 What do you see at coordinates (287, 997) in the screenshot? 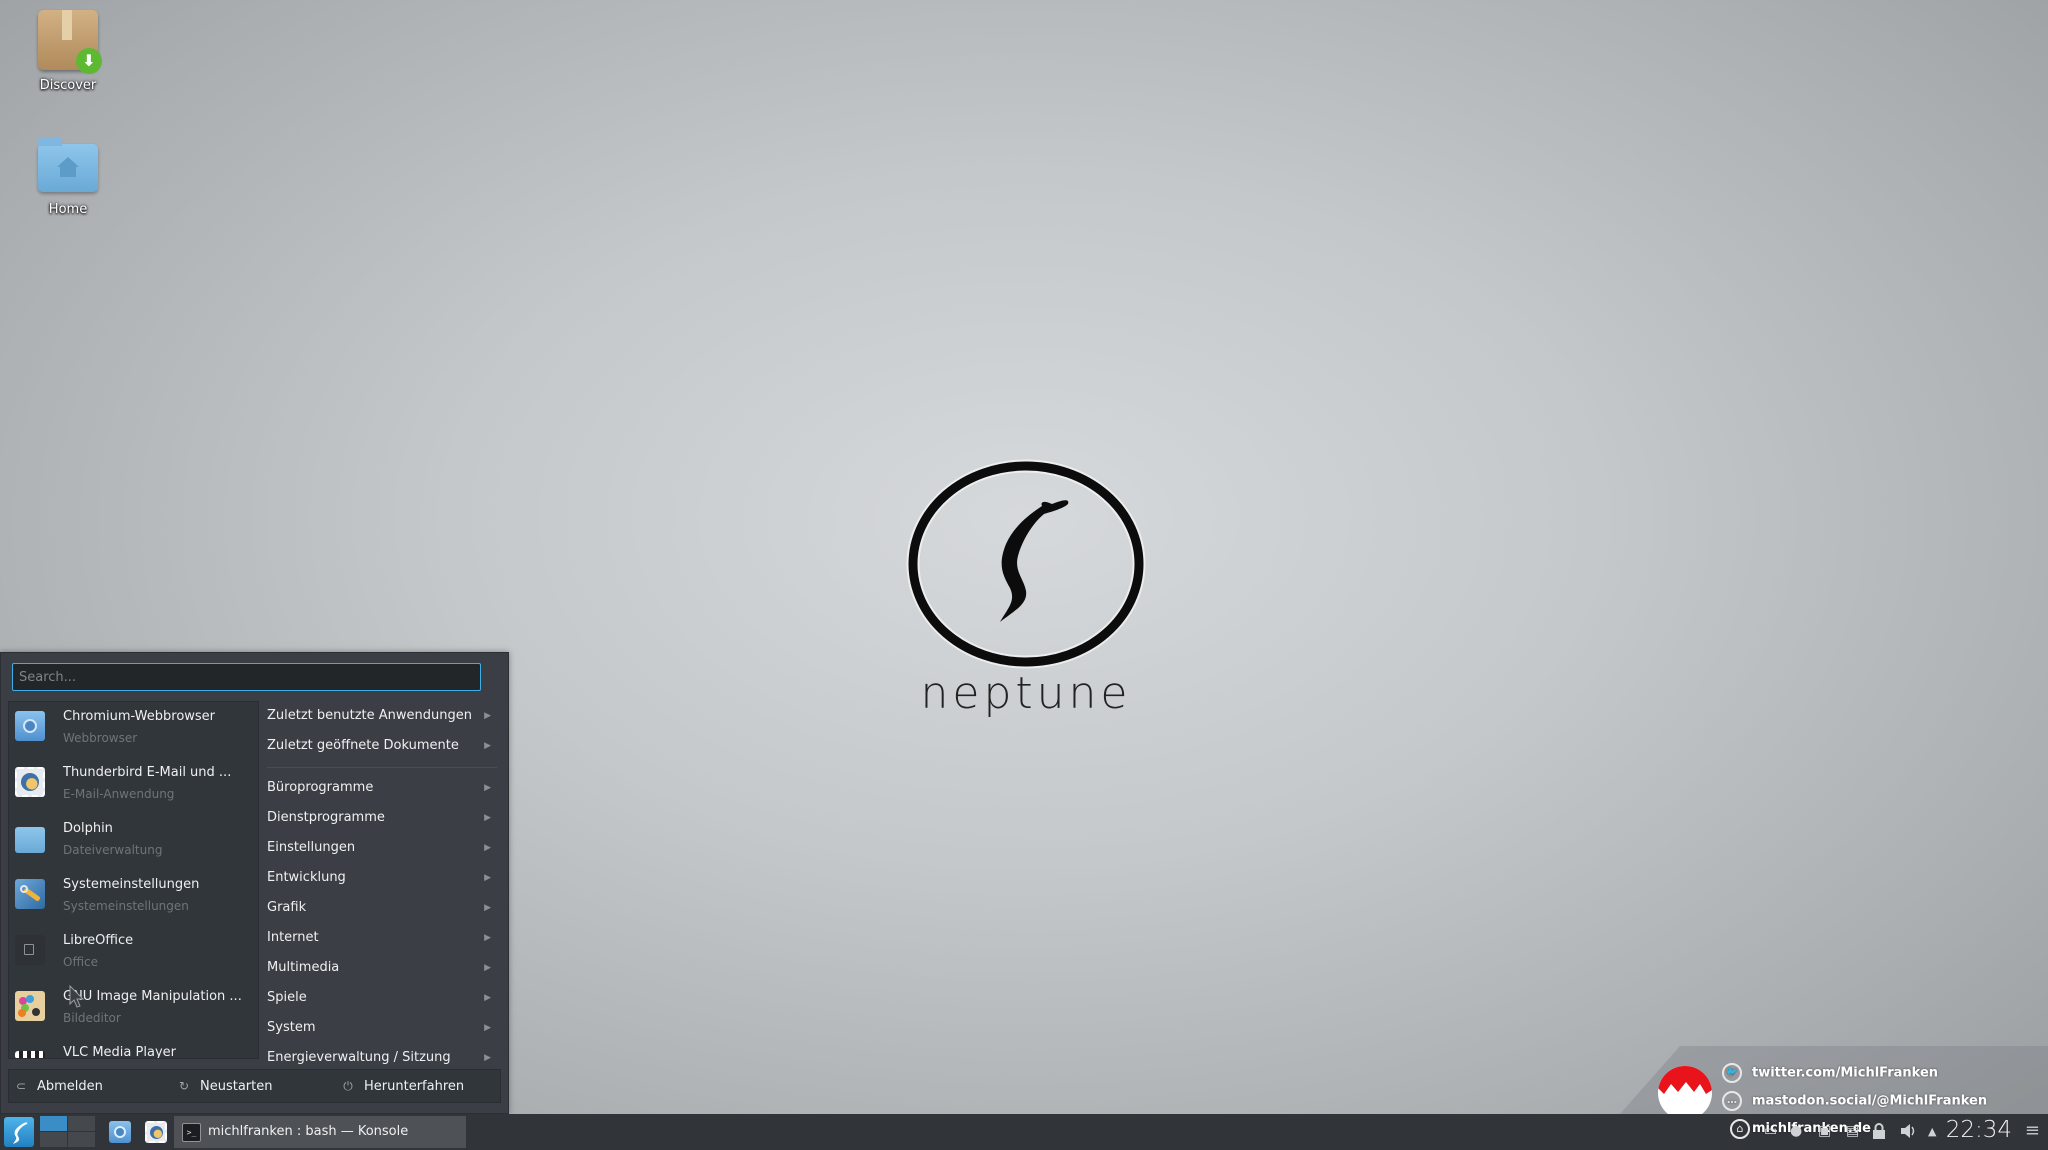
I see `menu-item-label: Spiele` at bounding box center [287, 997].